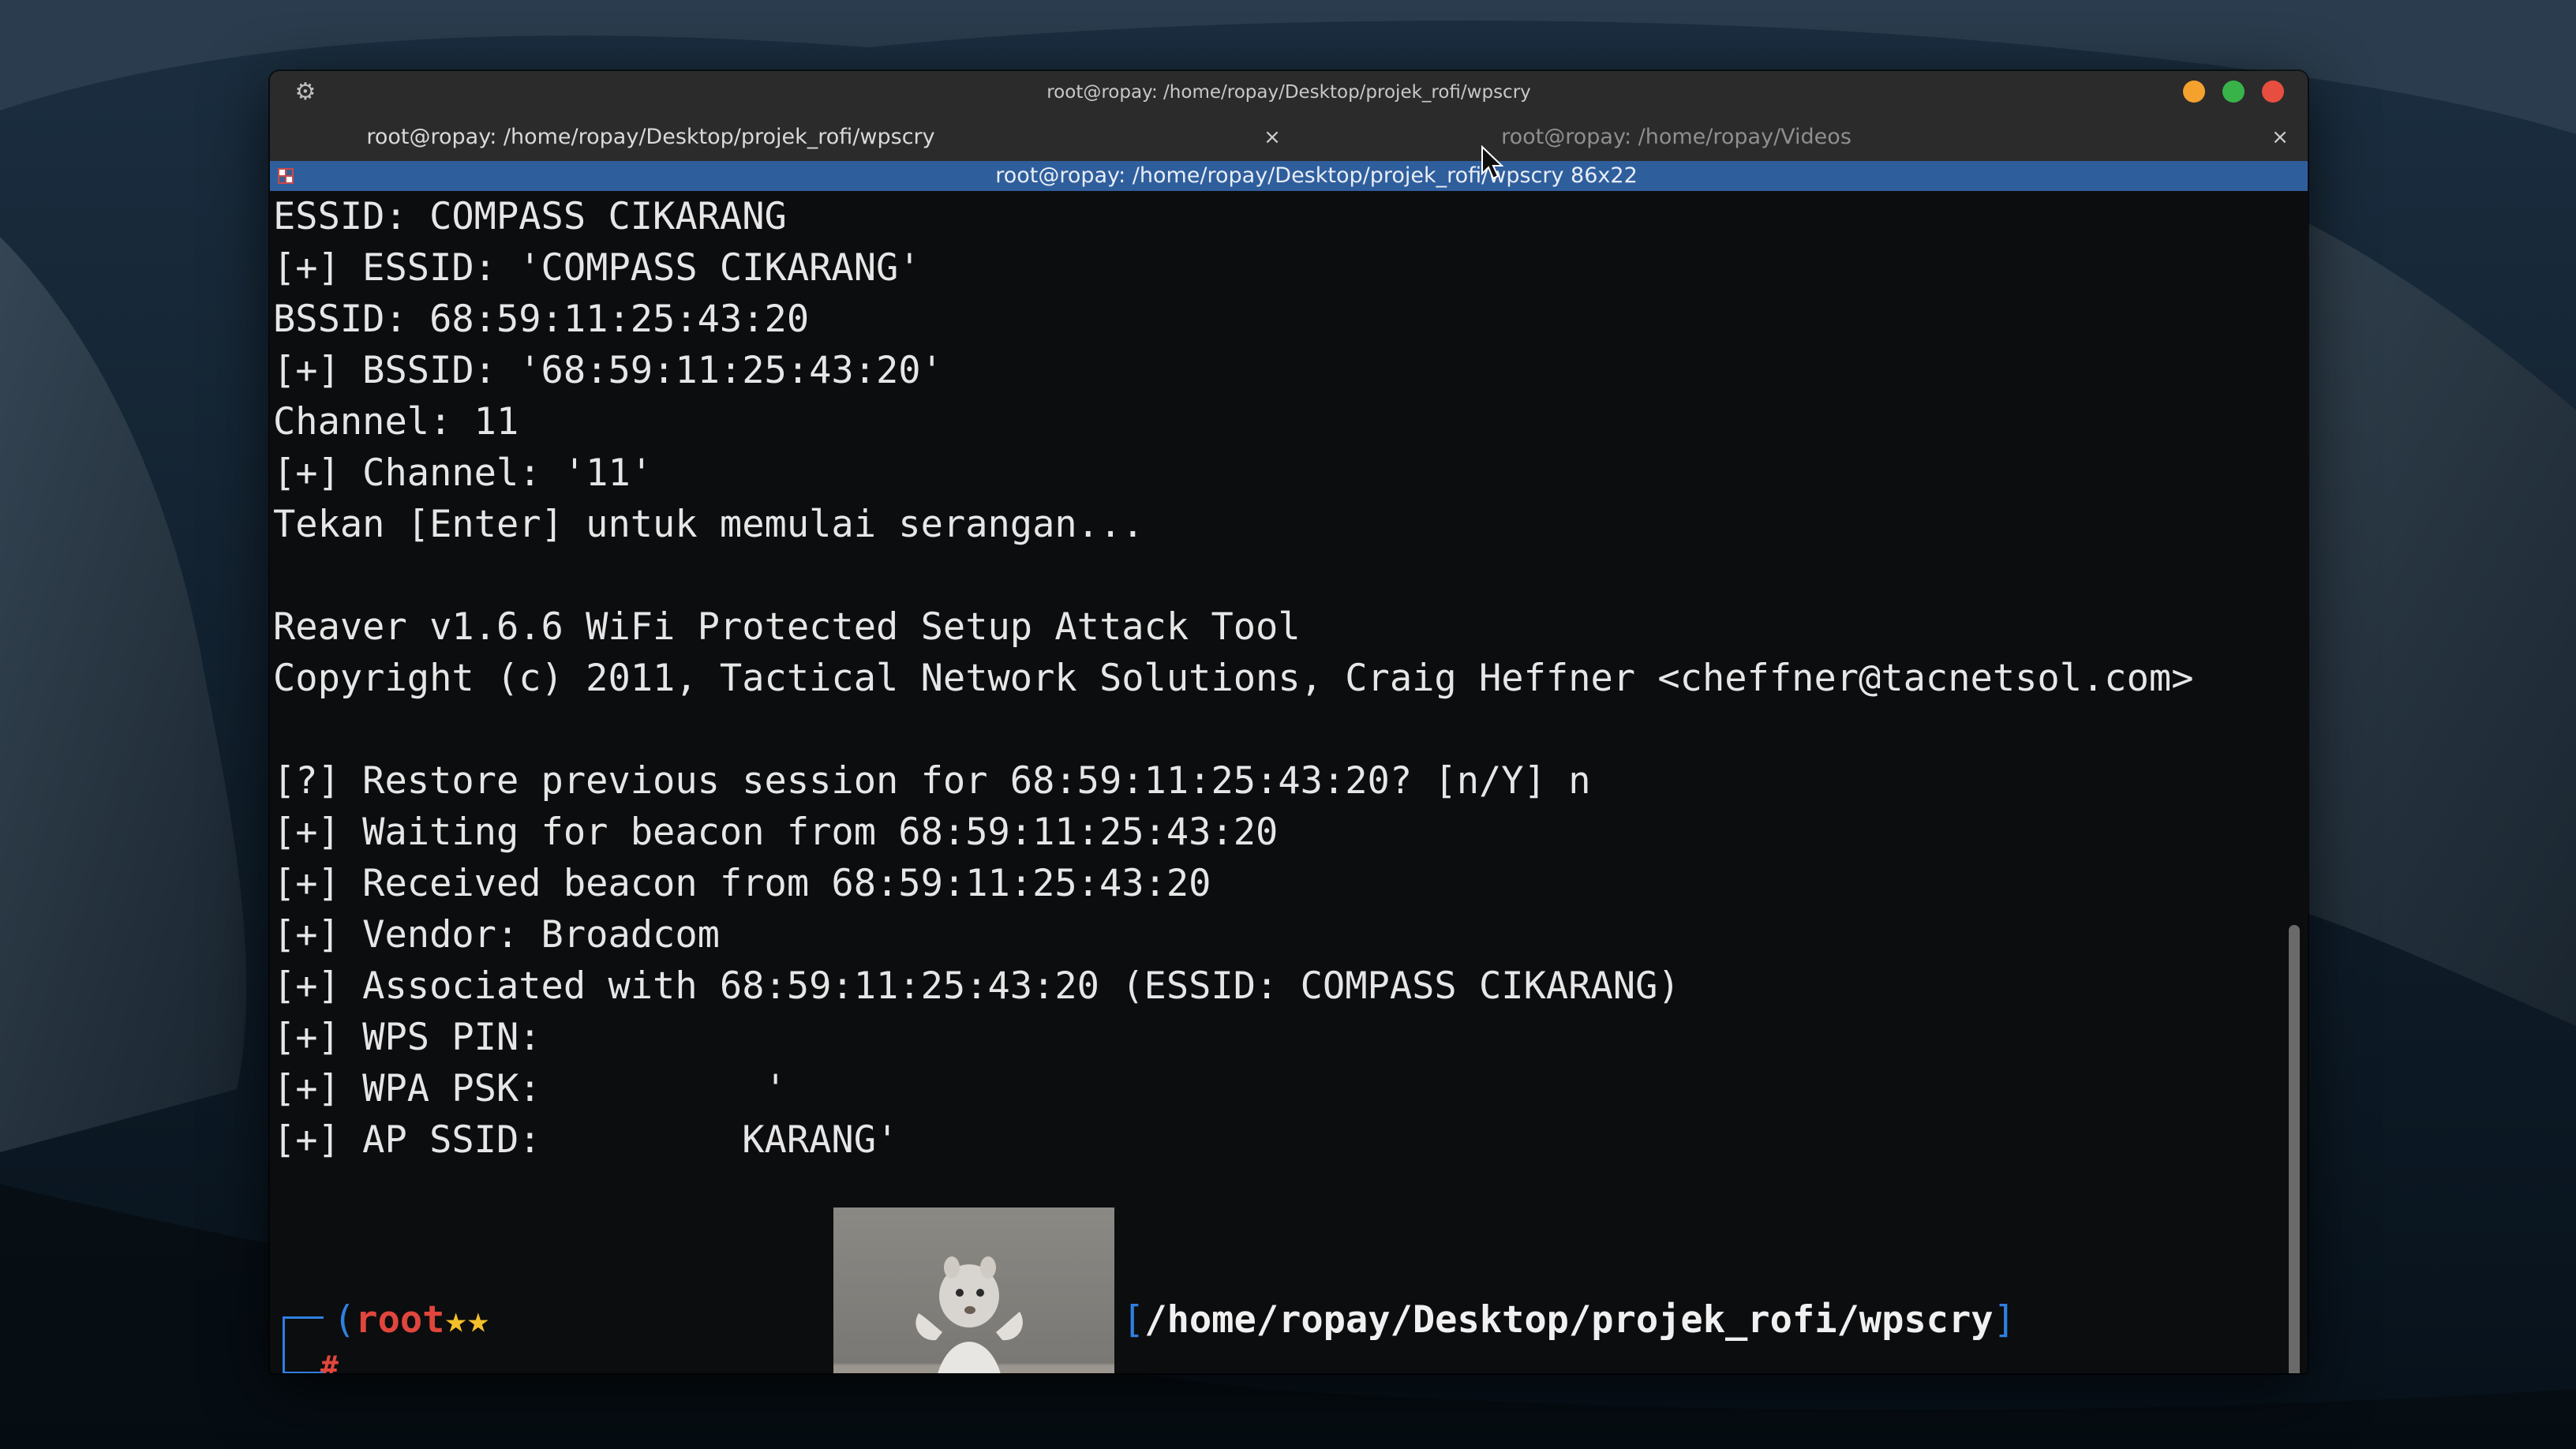  Describe the element at coordinates (2004, 1320) in the screenshot. I see `prompt-path-close: ]` at that location.